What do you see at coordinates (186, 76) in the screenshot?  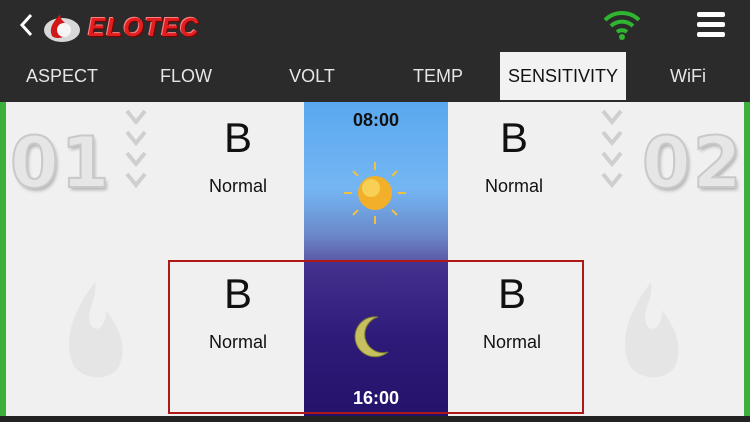 I see `tab-flow: FLOW` at bounding box center [186, 76].